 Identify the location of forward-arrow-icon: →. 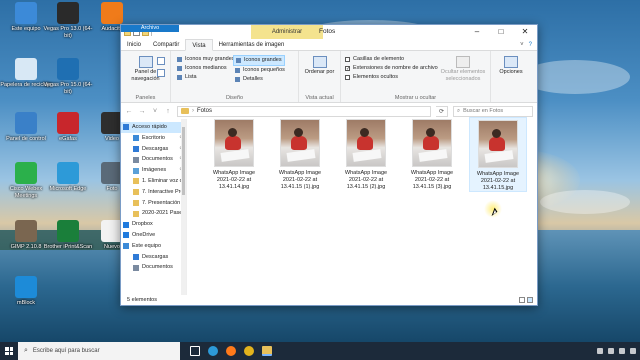
(142, 111).